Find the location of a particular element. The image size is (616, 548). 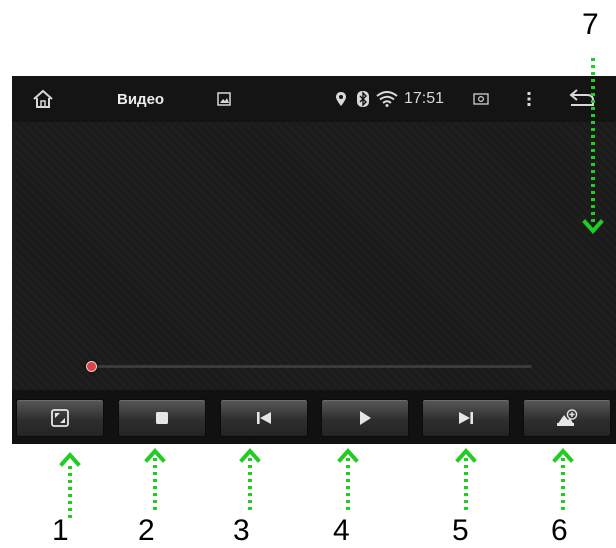

previous-icon is located at coordinates (264, 418).